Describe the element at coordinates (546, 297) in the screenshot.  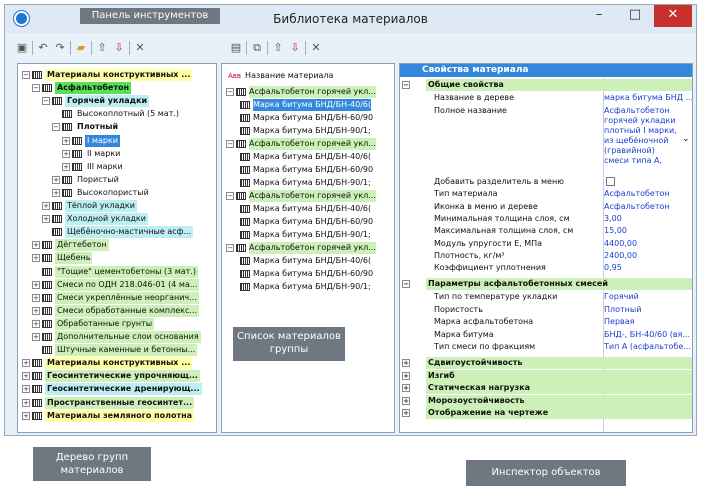
I see `property-row: Тип по температуре укладки Горячий` at that location.